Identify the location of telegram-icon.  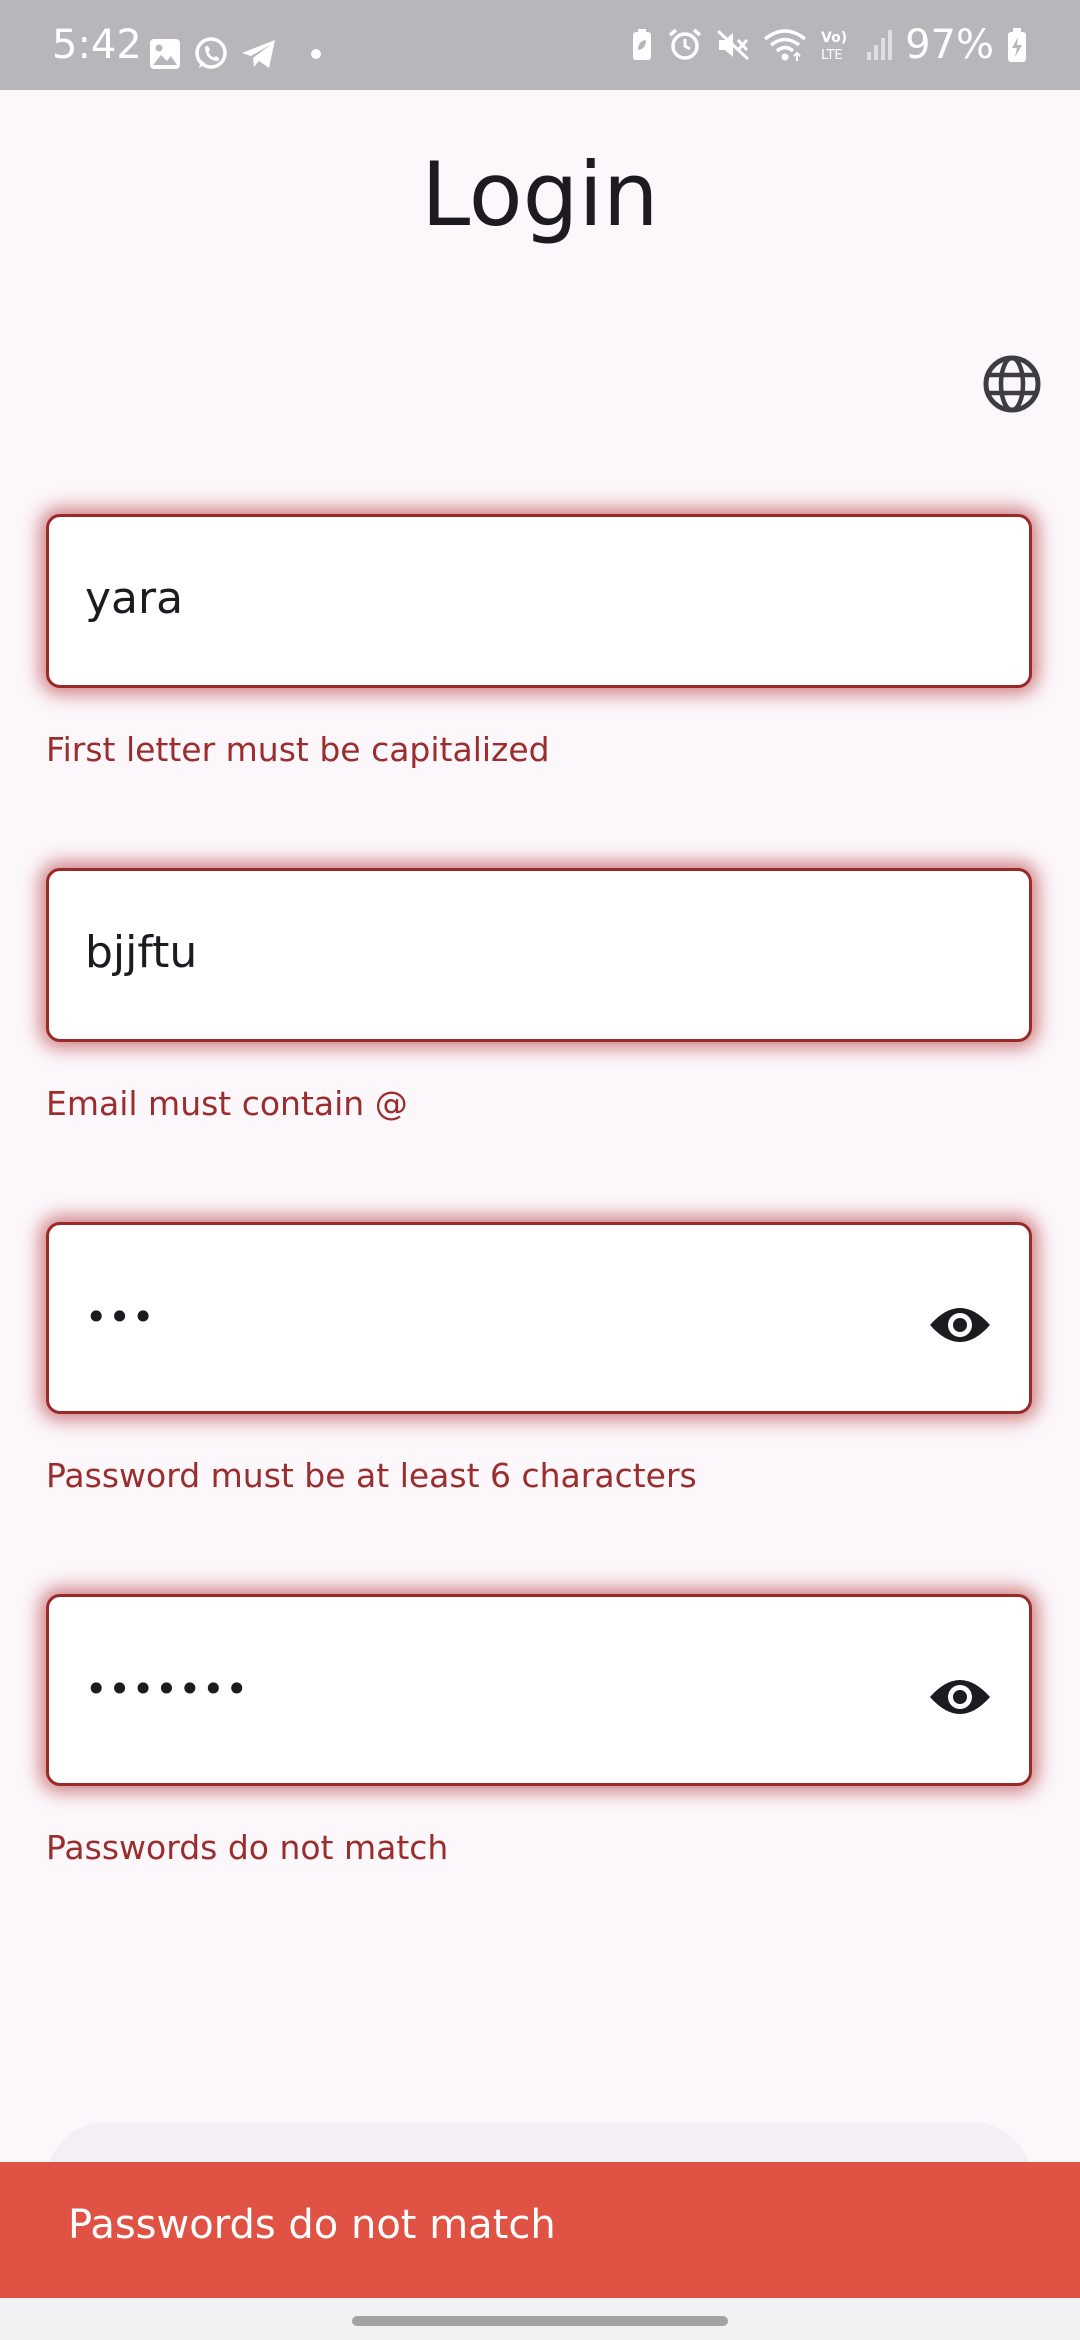
(259, 54).